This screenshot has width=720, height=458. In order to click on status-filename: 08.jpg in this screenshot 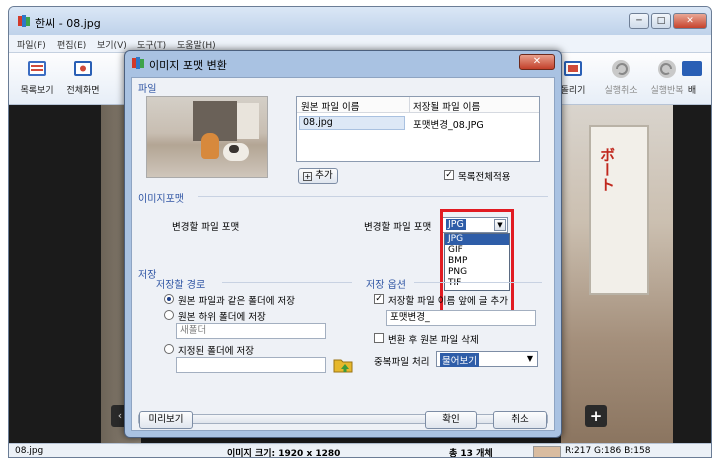, I will do `click(29, 451)`.